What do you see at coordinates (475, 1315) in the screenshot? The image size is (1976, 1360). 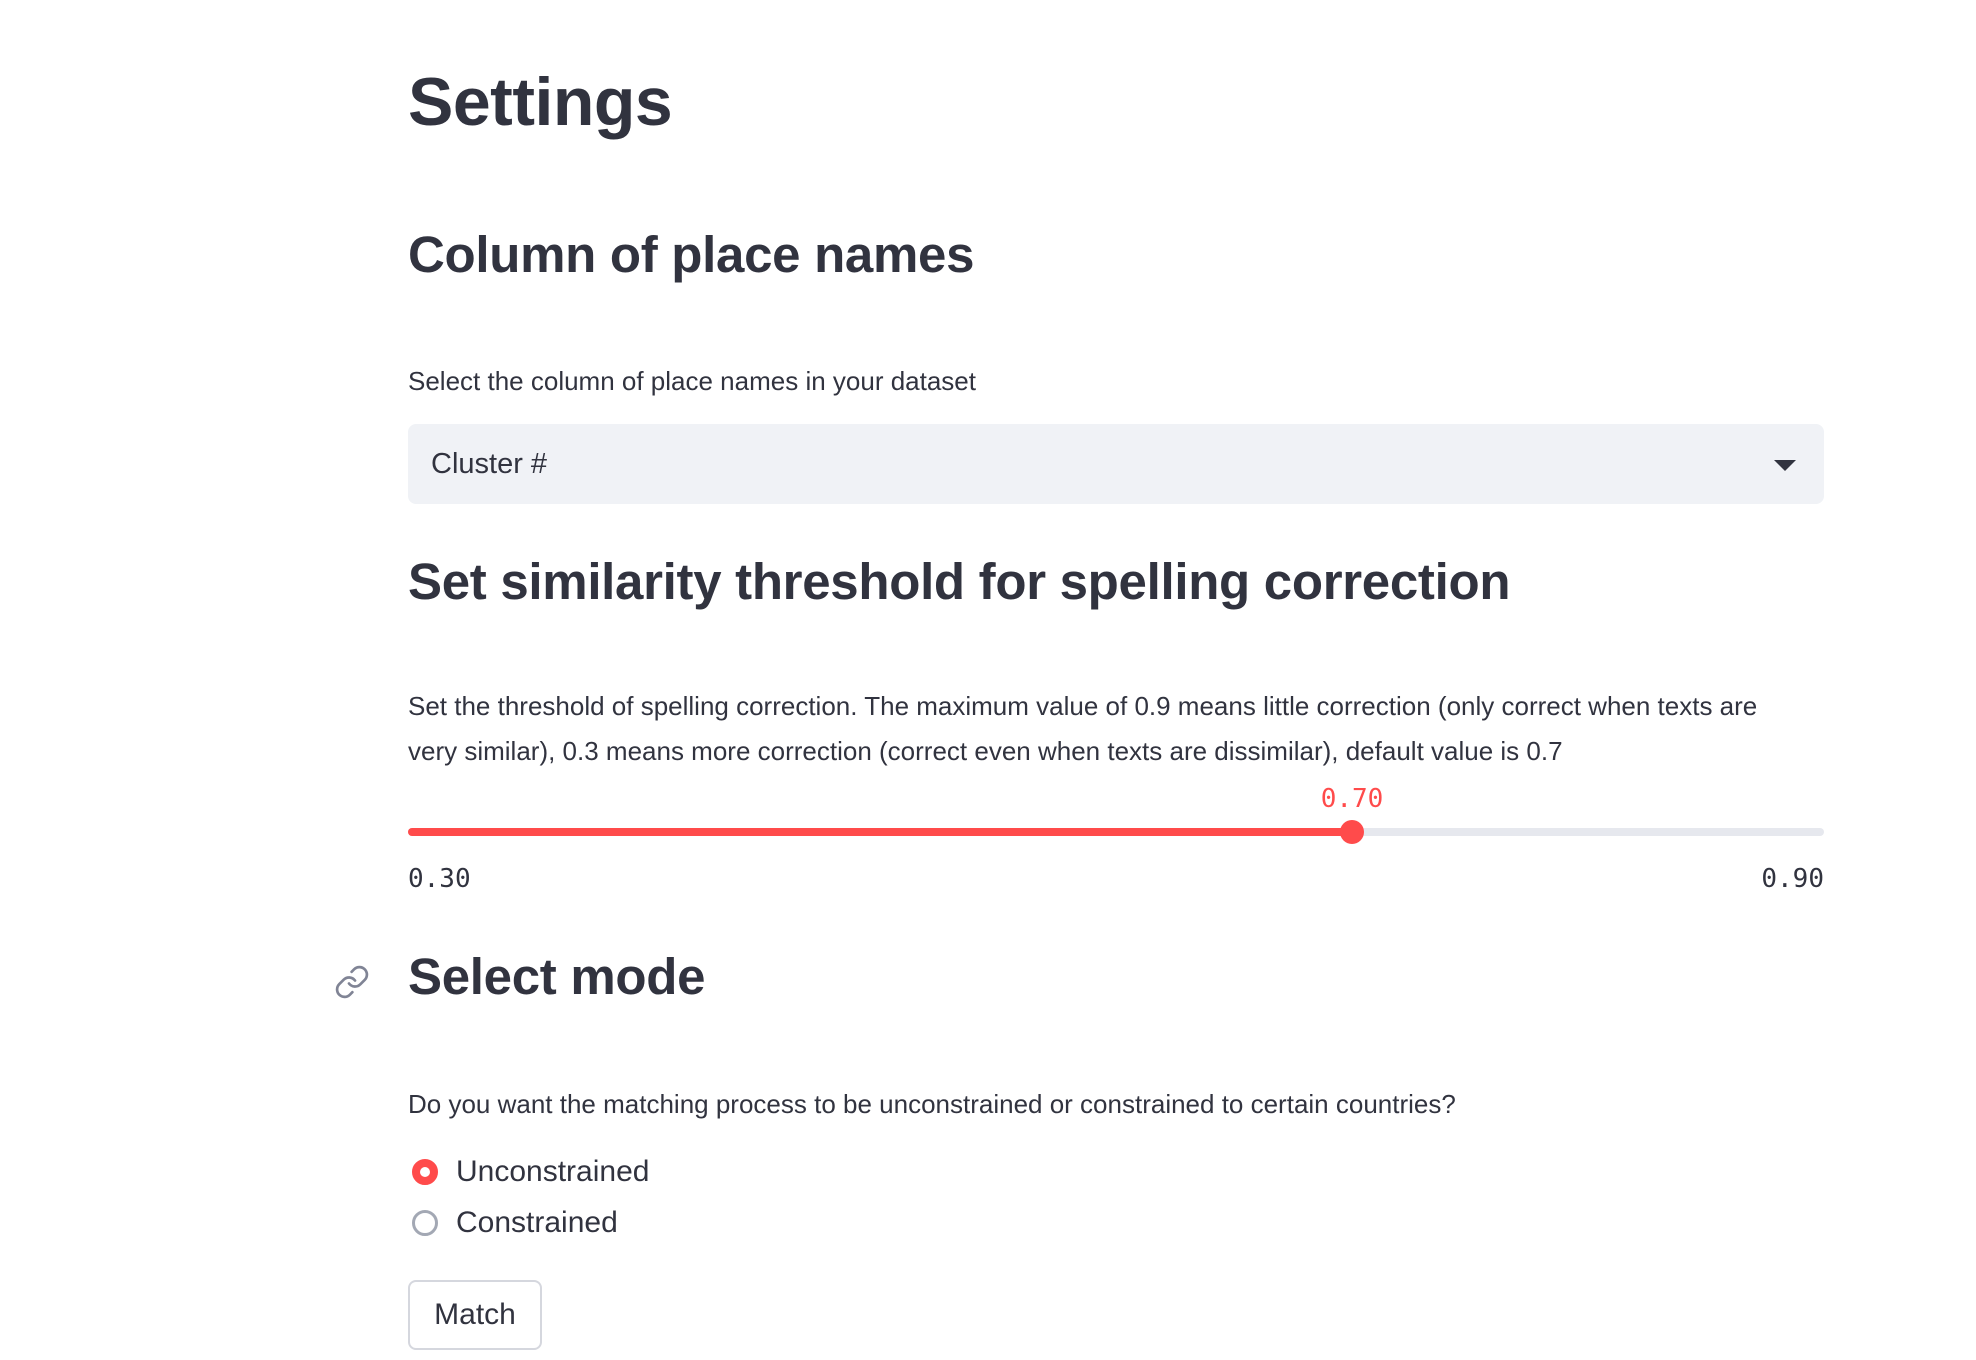 I see `match-button: Match` at bounding box center [475, 1315].